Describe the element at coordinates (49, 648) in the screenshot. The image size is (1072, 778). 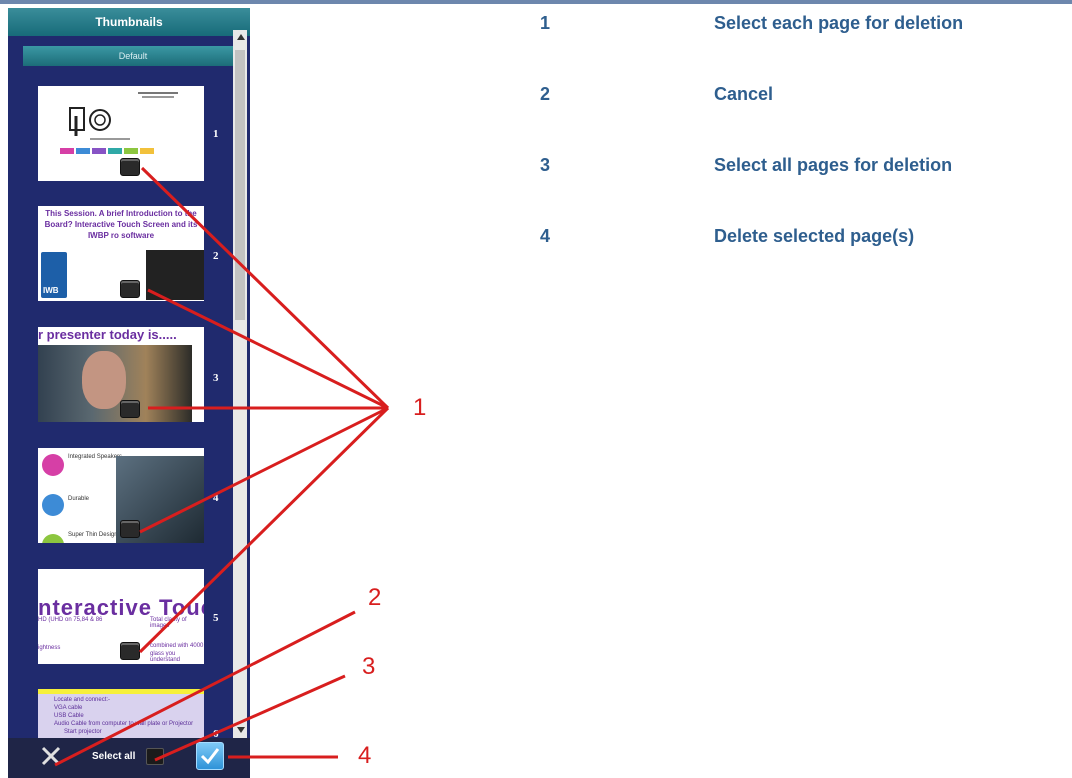
I see `page-5-line-2: ightness` at that location.